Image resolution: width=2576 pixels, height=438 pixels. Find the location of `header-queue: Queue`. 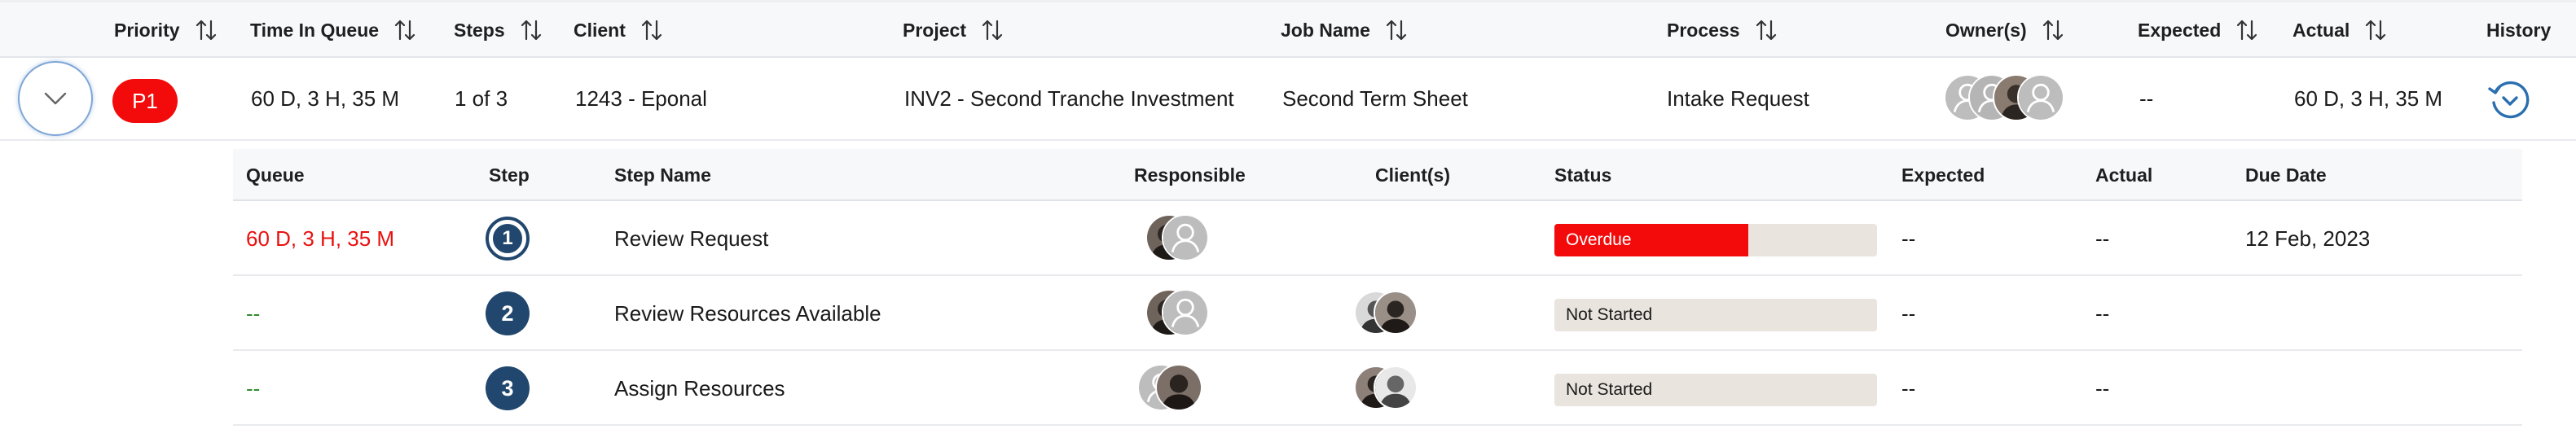

header-queue: Queue is located at coordinates (275, 175).